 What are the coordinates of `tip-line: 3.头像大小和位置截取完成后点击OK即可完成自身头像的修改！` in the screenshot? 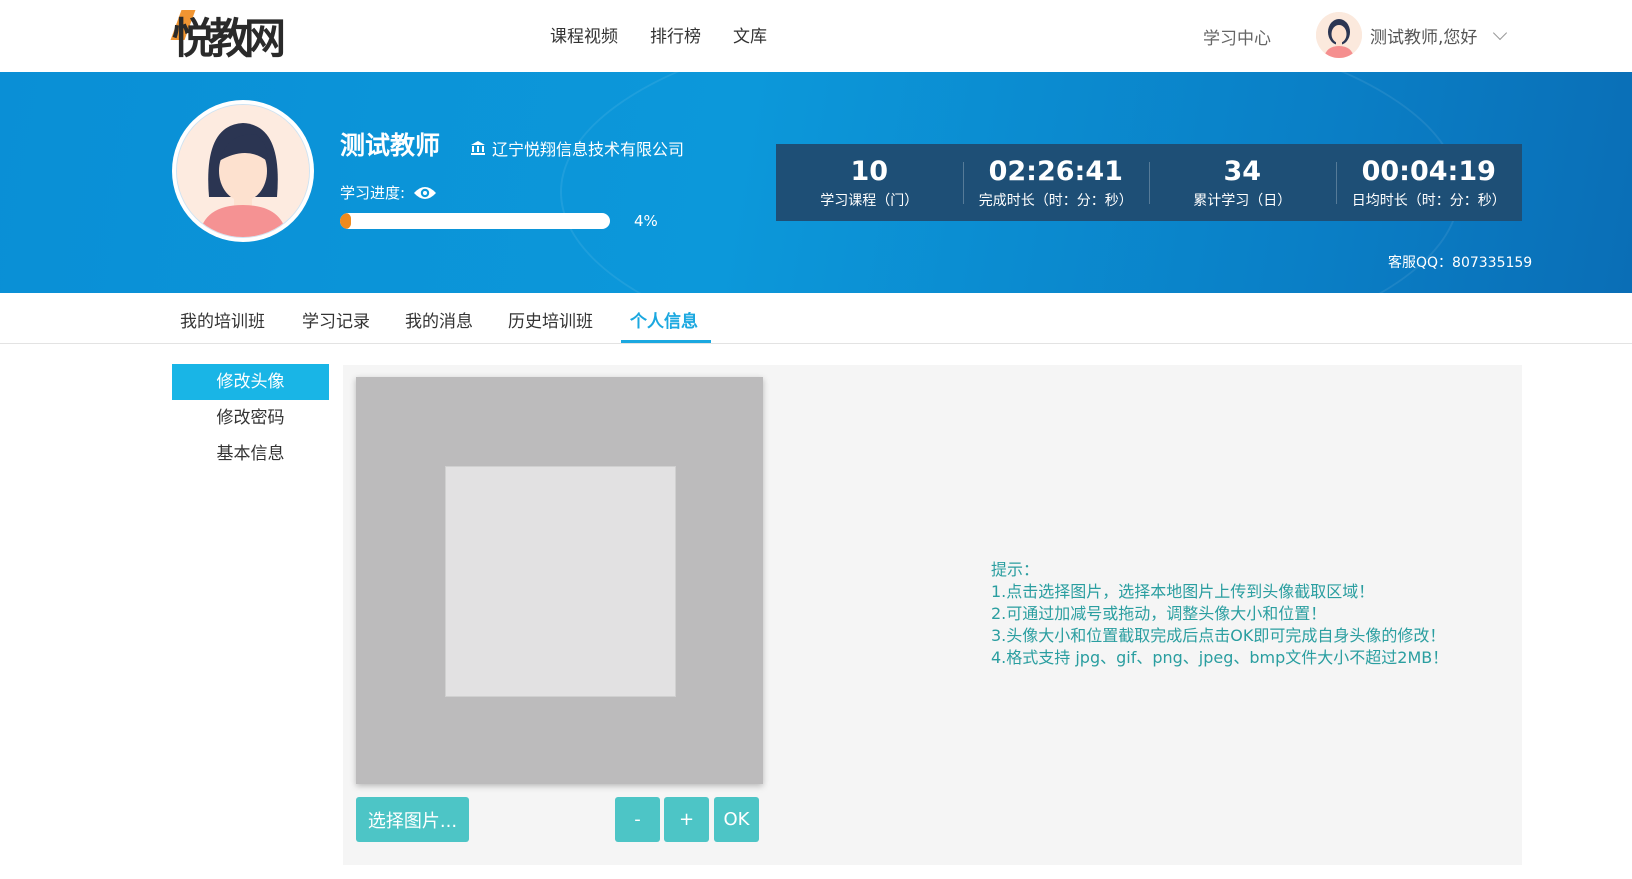 It's located at (1218, 635).